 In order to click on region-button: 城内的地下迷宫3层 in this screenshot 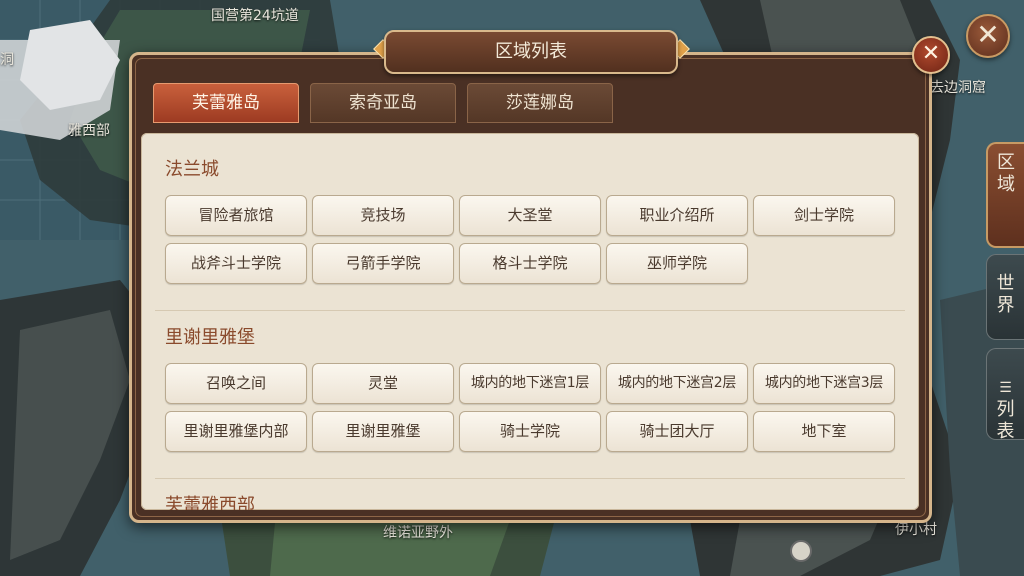, I will do `click(824, 383)`.